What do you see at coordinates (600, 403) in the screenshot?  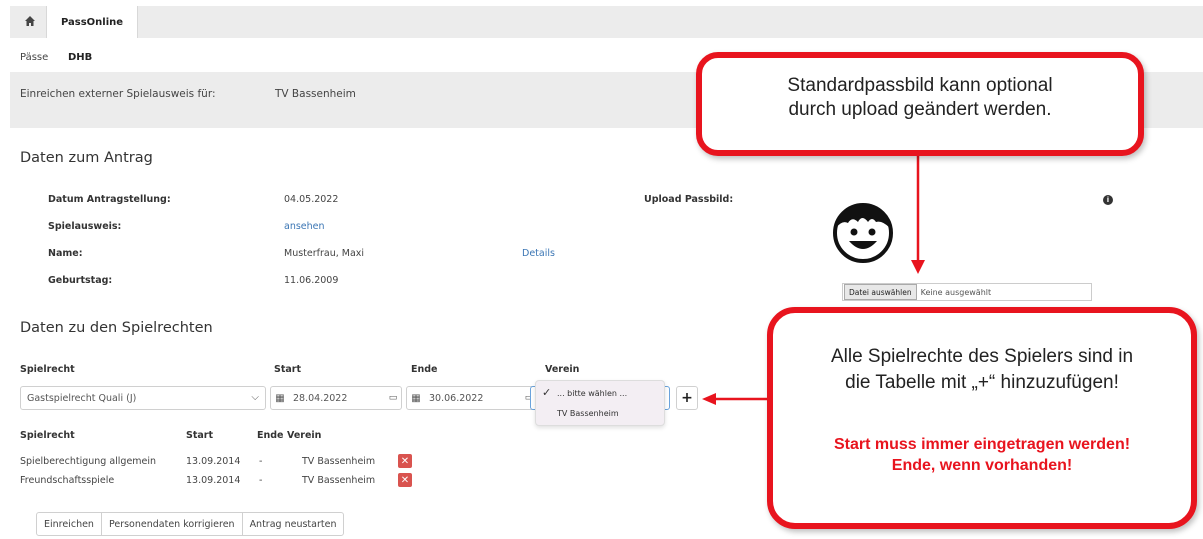 I see `verein-dropdown-menu: ✓ ... bitte wählen ... TV Bassenheim` at bounding box center [600, 403].